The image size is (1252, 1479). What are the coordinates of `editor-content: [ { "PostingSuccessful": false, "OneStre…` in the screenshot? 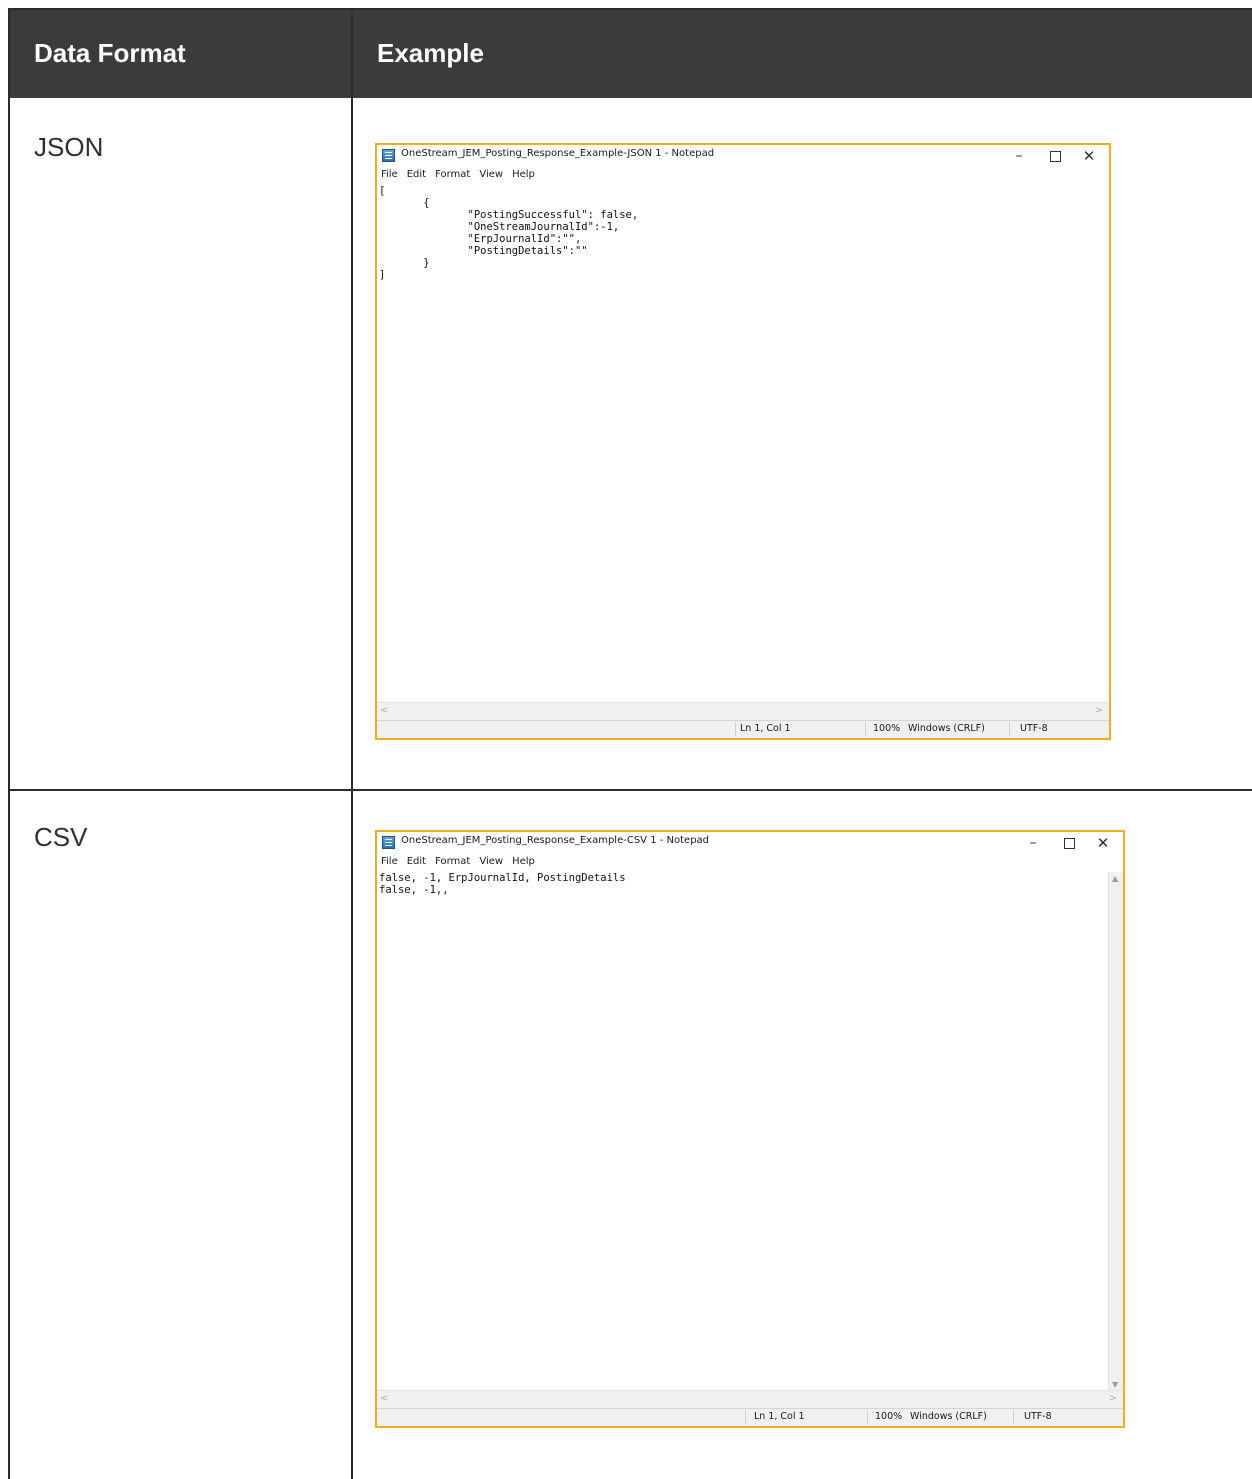 It's located at (509, 233).